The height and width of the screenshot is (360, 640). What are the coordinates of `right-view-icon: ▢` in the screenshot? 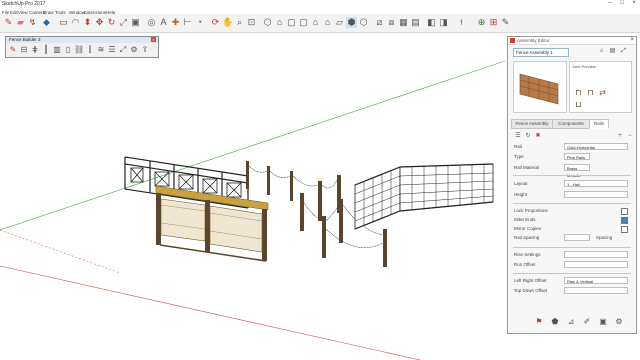 It's located at (303, 22).